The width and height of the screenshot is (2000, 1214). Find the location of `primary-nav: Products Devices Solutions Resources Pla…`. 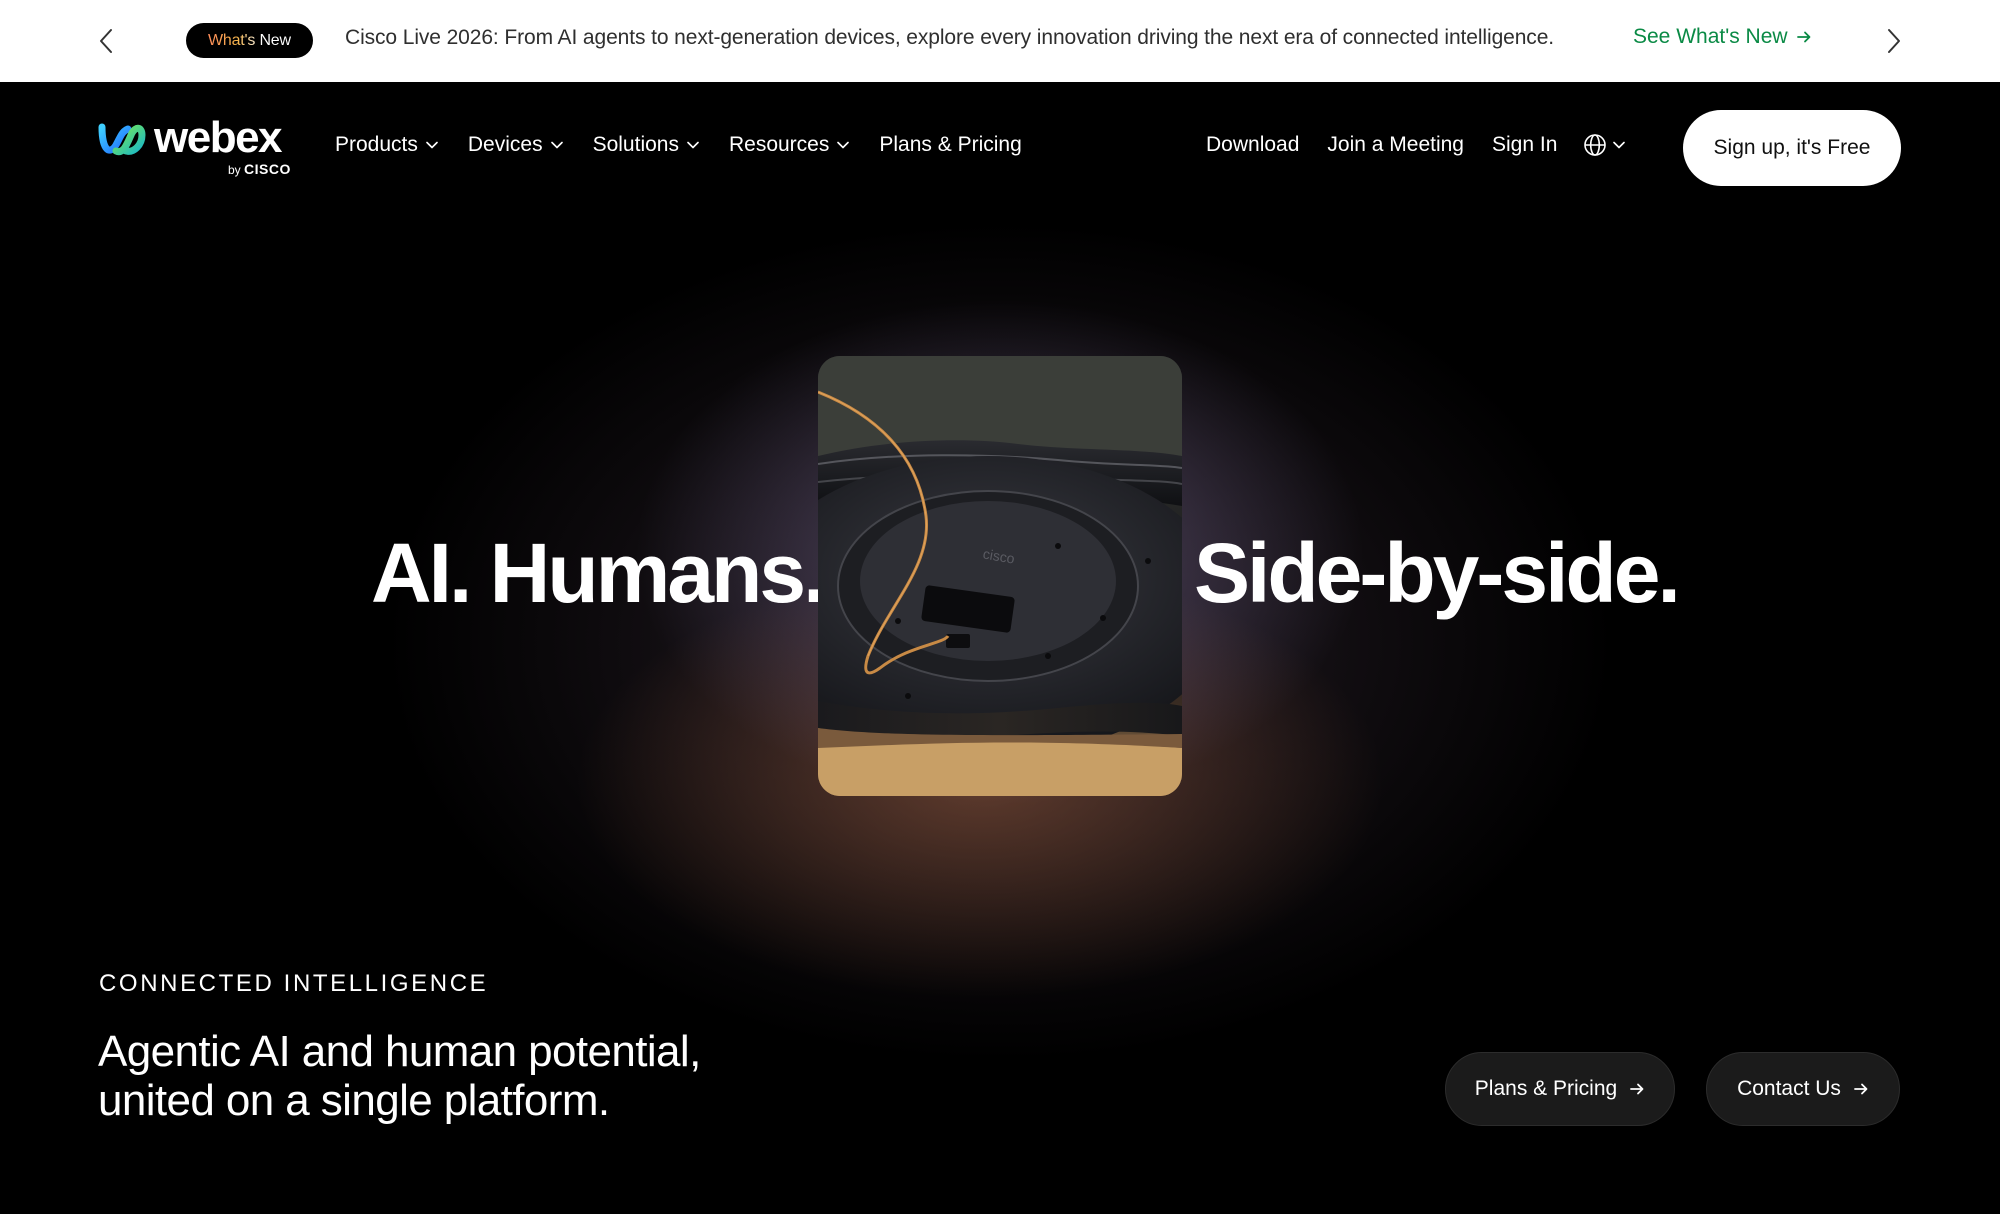

primary-nav: Products Devices Solutions Resources Pla… is located at coordinates (693, 145).